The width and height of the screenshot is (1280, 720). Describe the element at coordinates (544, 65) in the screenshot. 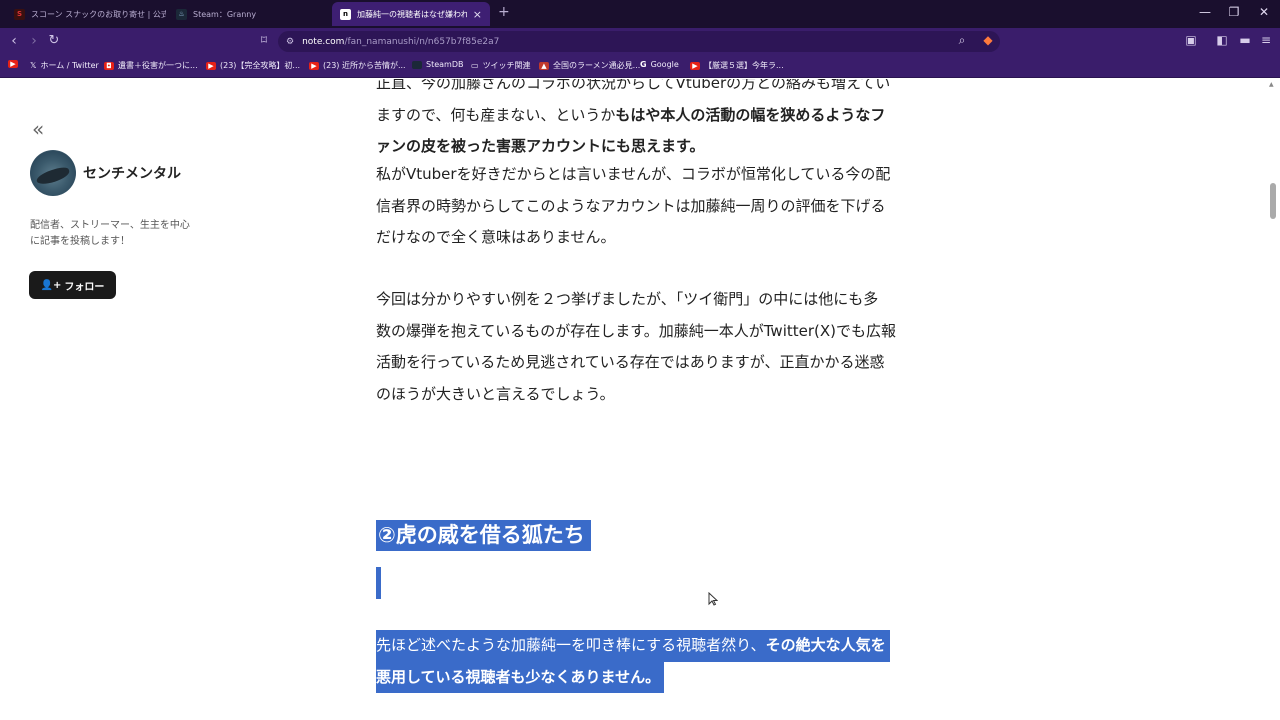

I see `ramen-favicon-icon: ▲` at that location.